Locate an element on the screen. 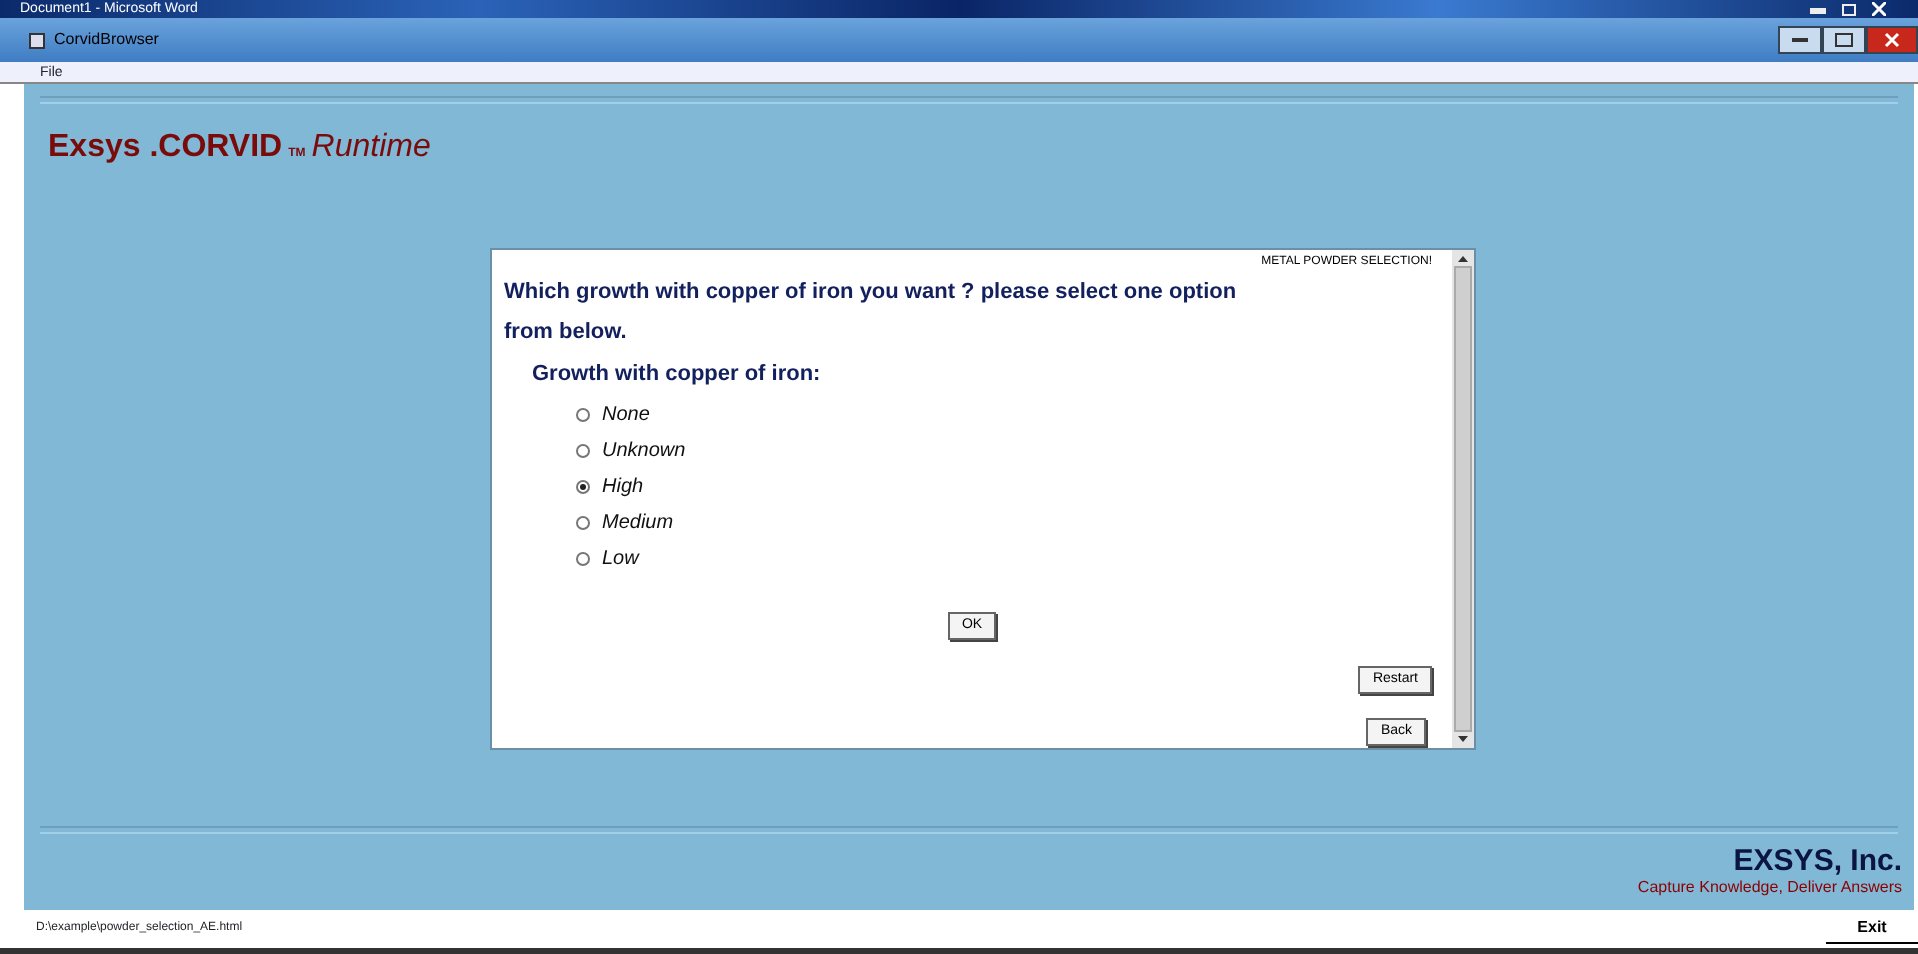 Image resolution: width=1918 pixels, height=954 pixels. option-label: None is located at coordinates (626, 415).